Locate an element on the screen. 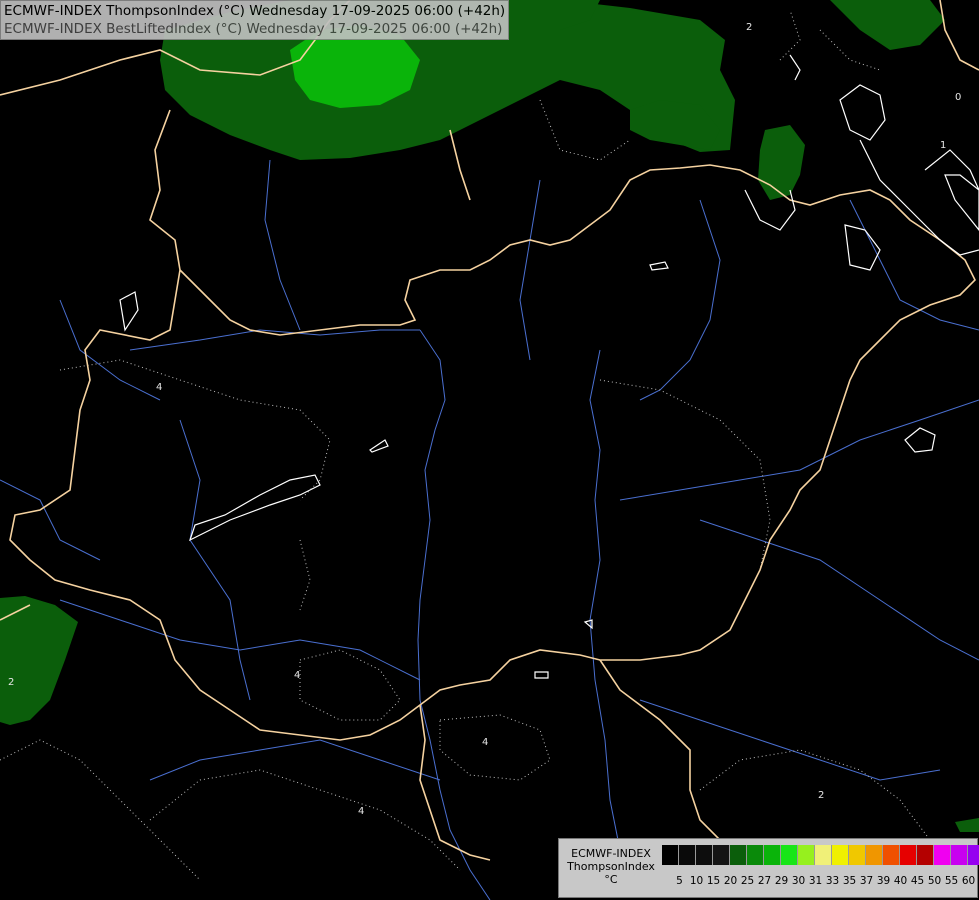 This screenshot has width=979, height=900. legend-tick-label: 45 is located at coordinates (917, 881).